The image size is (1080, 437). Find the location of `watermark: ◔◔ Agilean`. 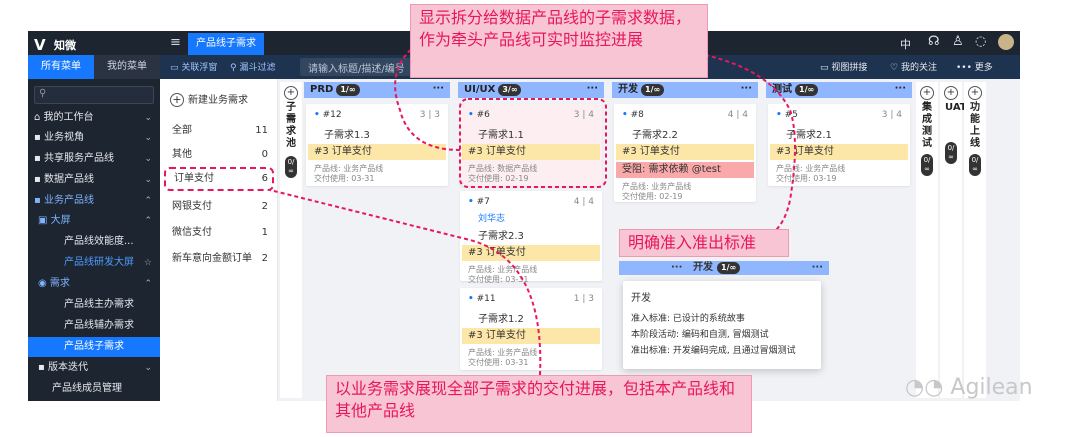

watermark: ◔◔ Agilean is located at coordinates (969, 387).